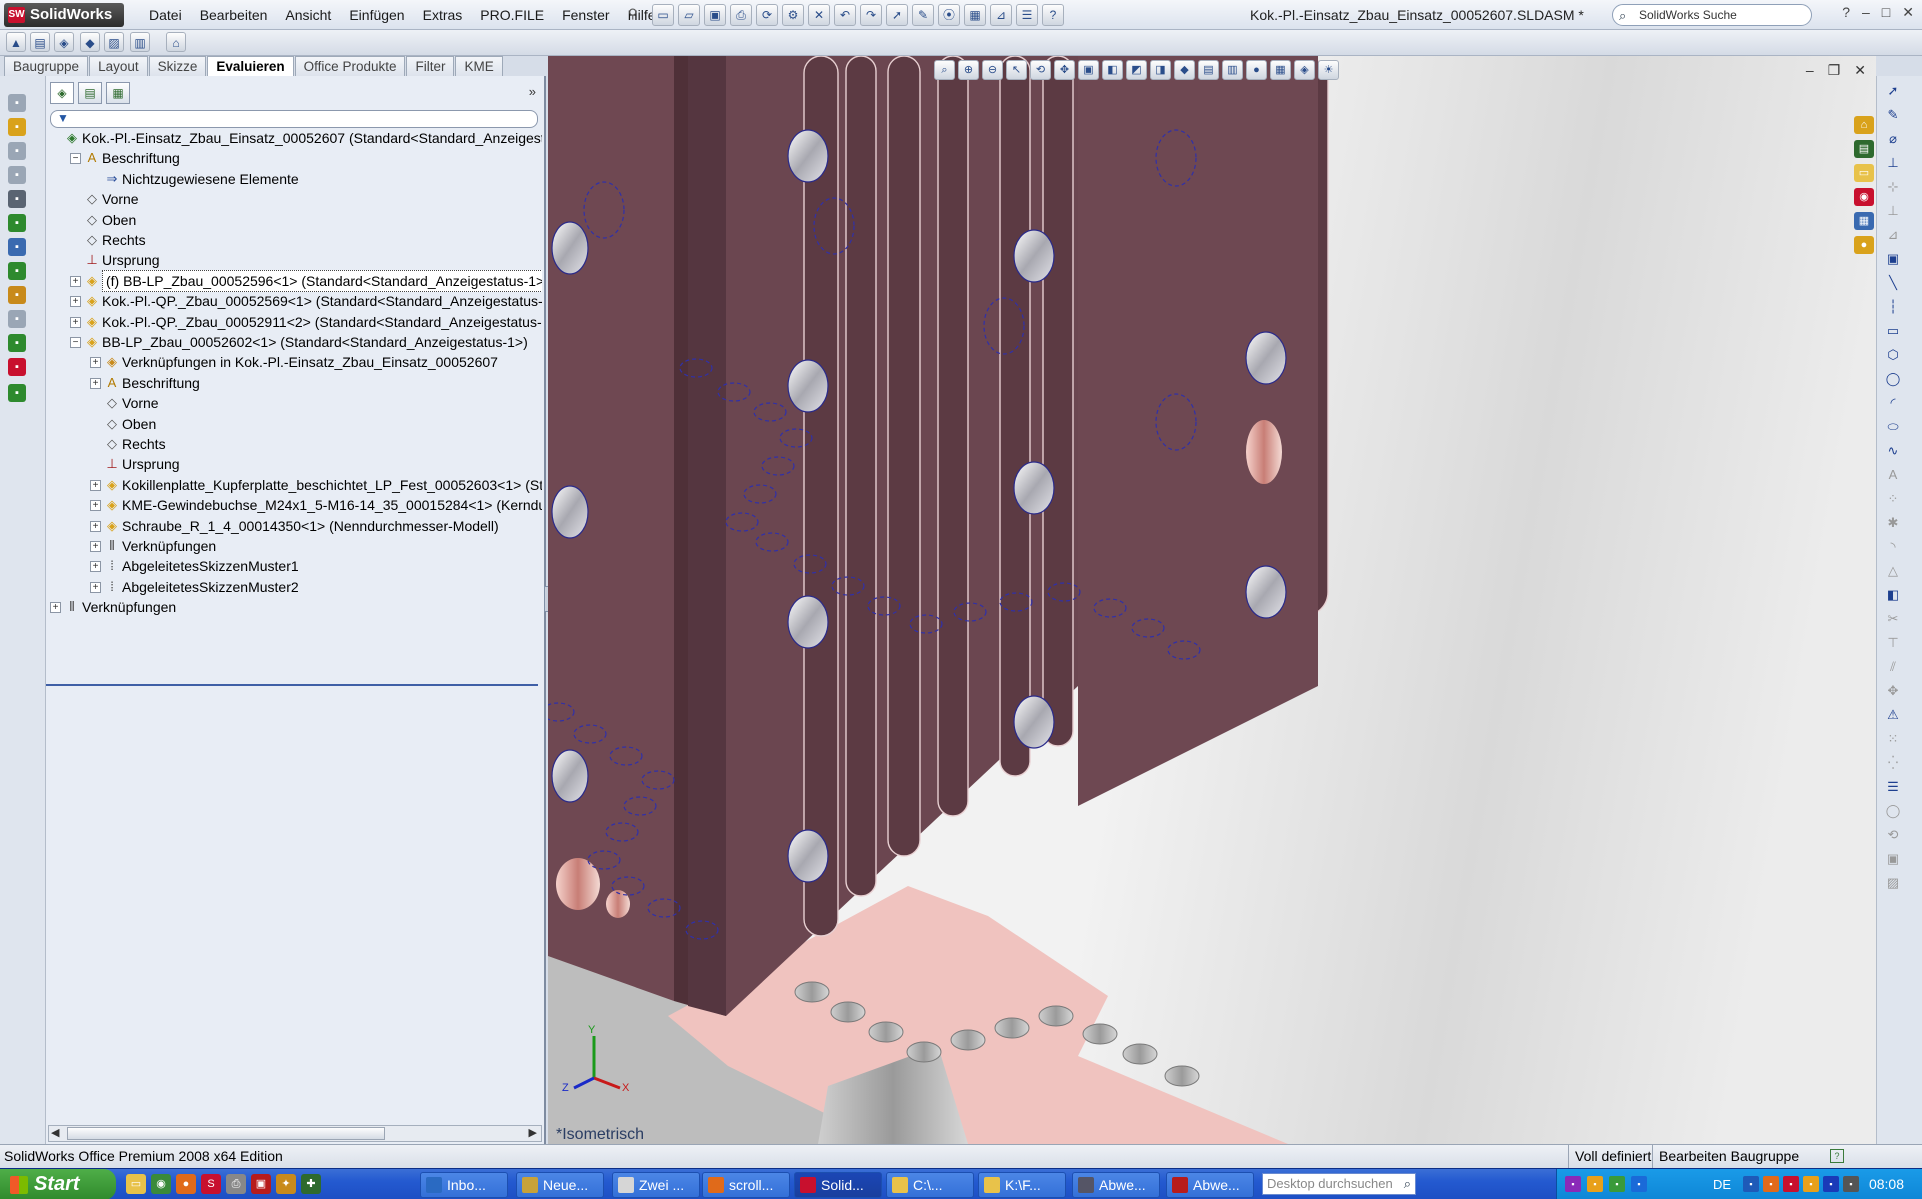  Describe the element at coordinates (1893, 115) in the screenshot. I see `sketch-tool-icon: ✎` at that location.